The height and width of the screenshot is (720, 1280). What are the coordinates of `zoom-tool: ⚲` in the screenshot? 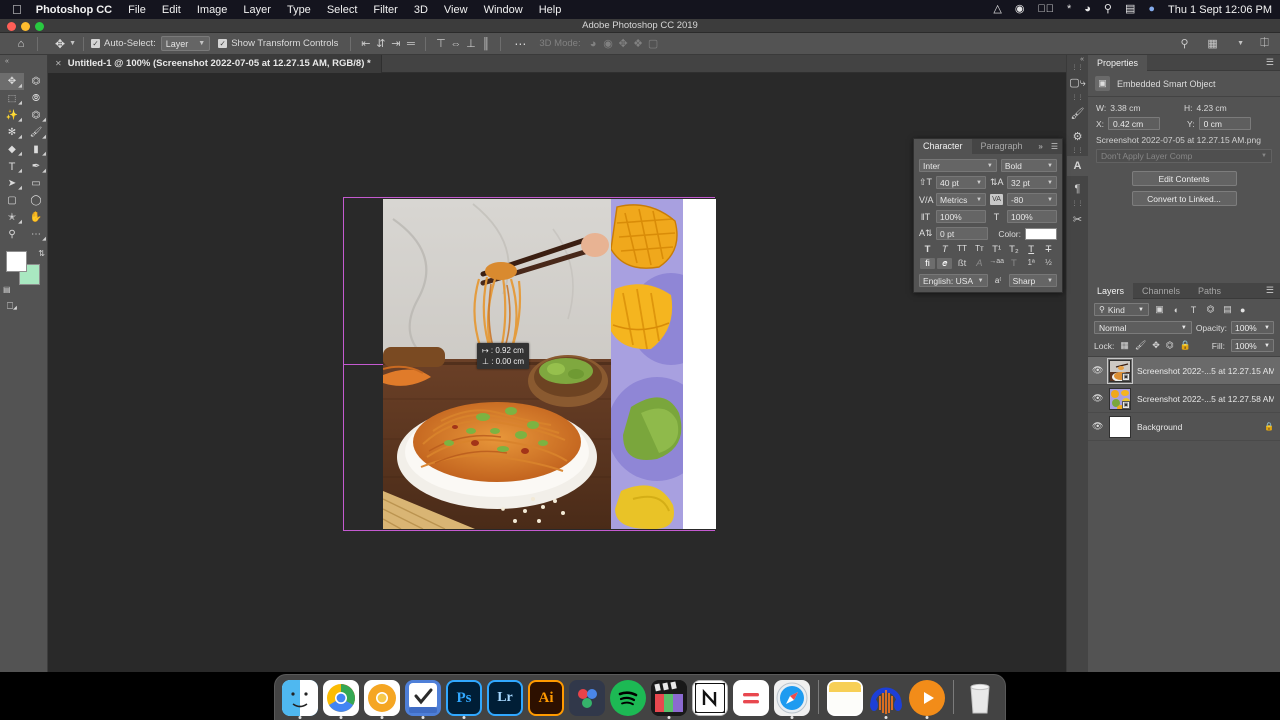 It's located at (12, 234).